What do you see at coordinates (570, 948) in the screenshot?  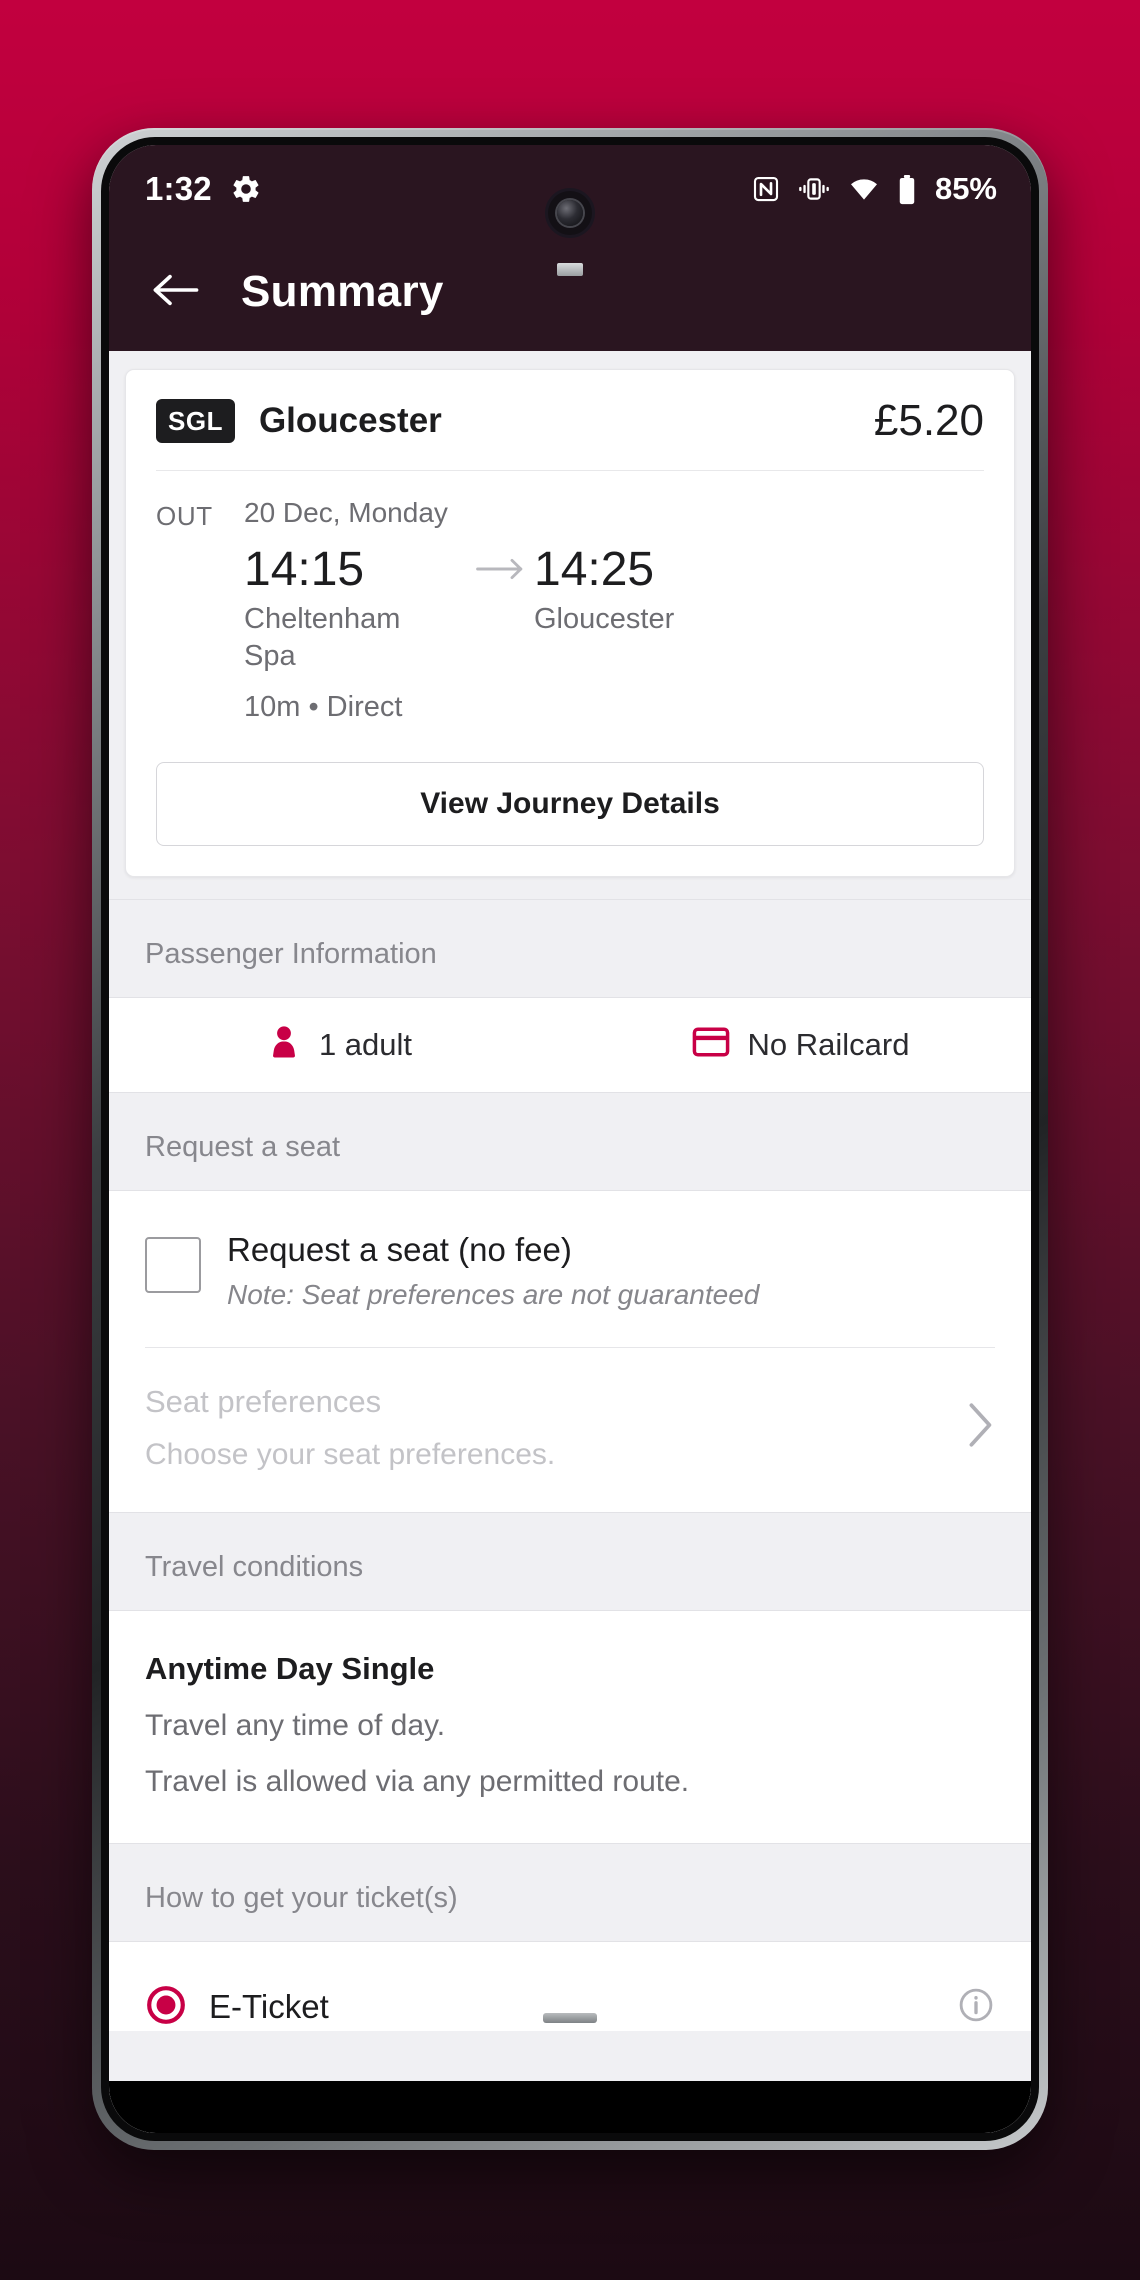 I see `passenger-information-header: Passenger Information` at bounding box center [570, 948].